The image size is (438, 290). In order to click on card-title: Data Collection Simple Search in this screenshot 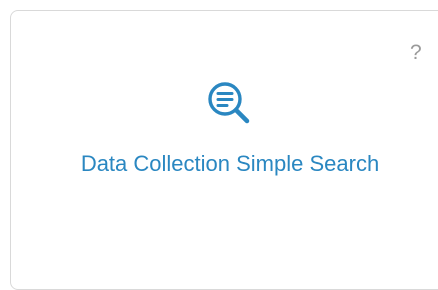, I will do `click(230, 163)`.